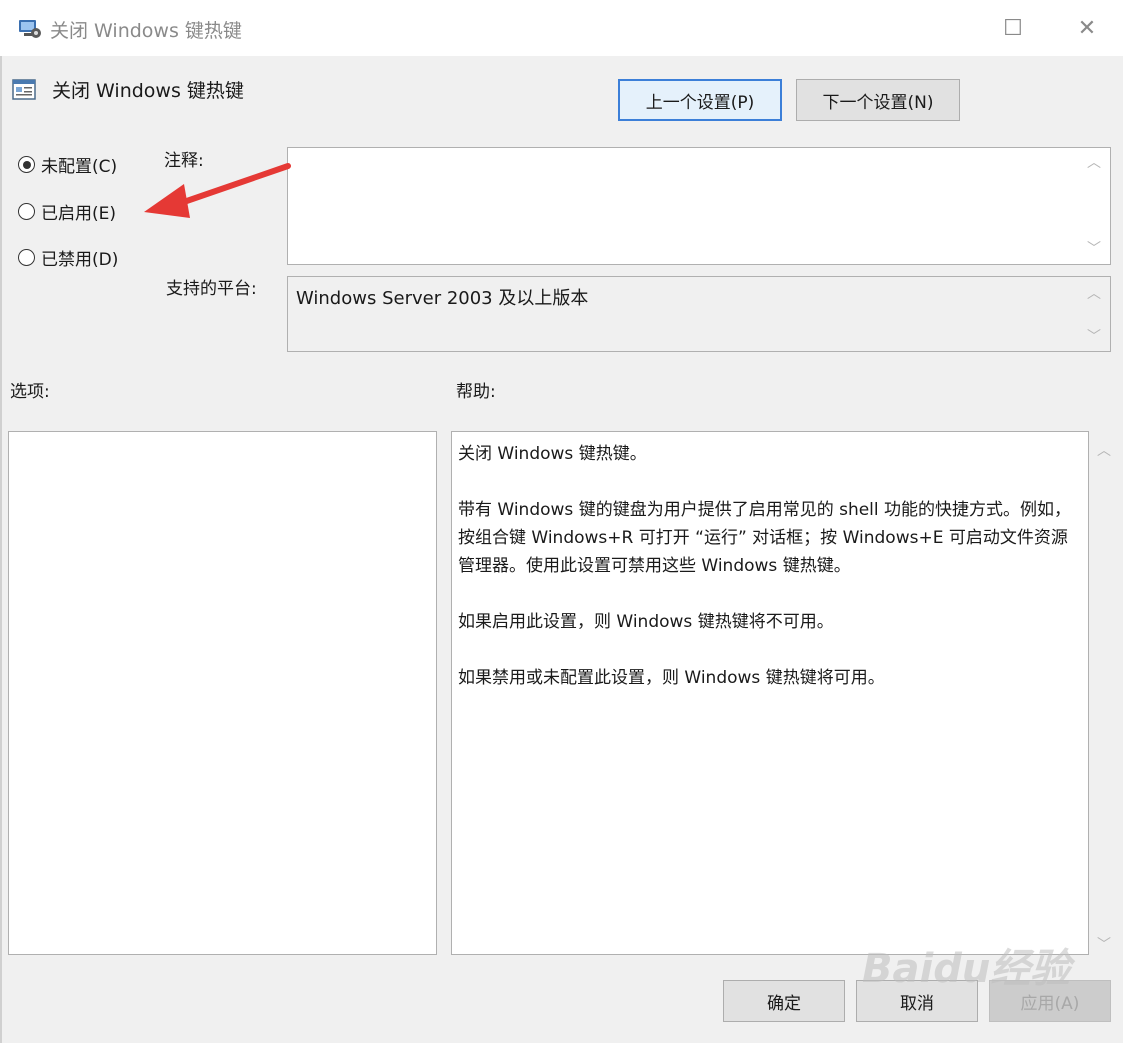  Describe the element at coordinates (878, 100) in the screenshot. I see `next-setting-button: 下一个设置(N)` at that location.